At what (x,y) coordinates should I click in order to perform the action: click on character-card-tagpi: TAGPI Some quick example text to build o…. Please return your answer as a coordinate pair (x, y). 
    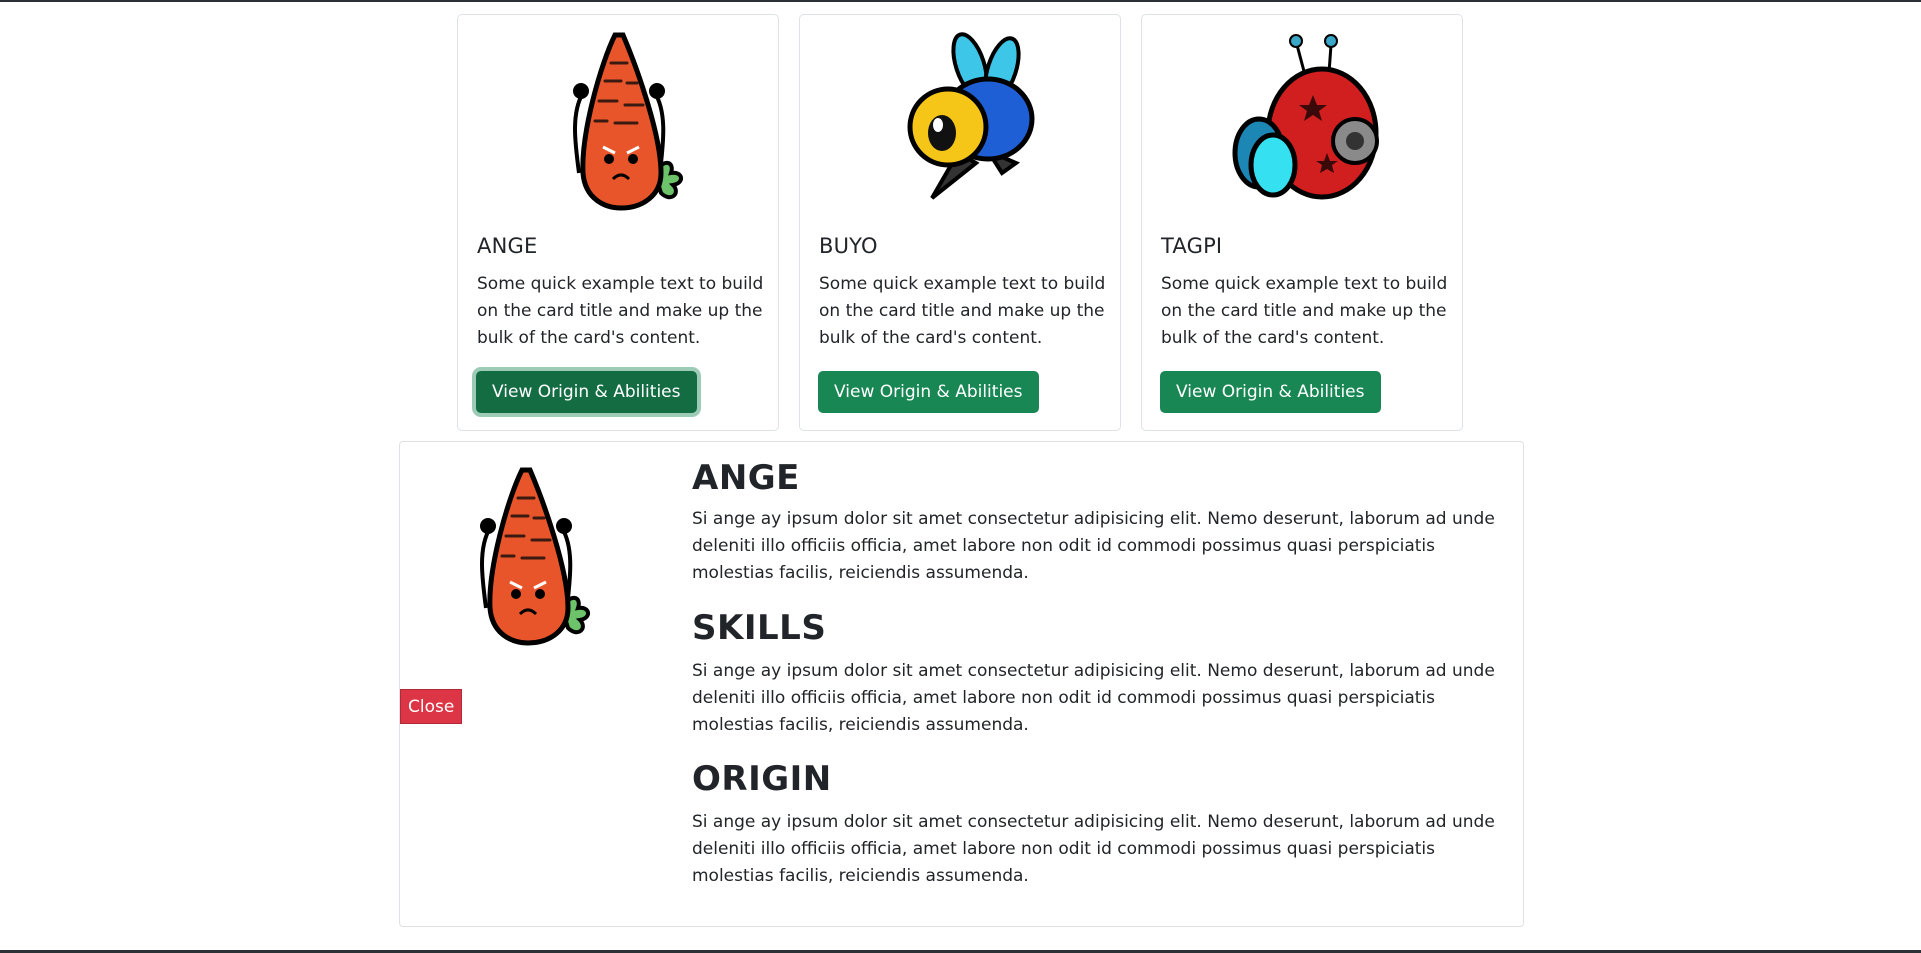
    Looking at the image, I should click on (1302, 222).